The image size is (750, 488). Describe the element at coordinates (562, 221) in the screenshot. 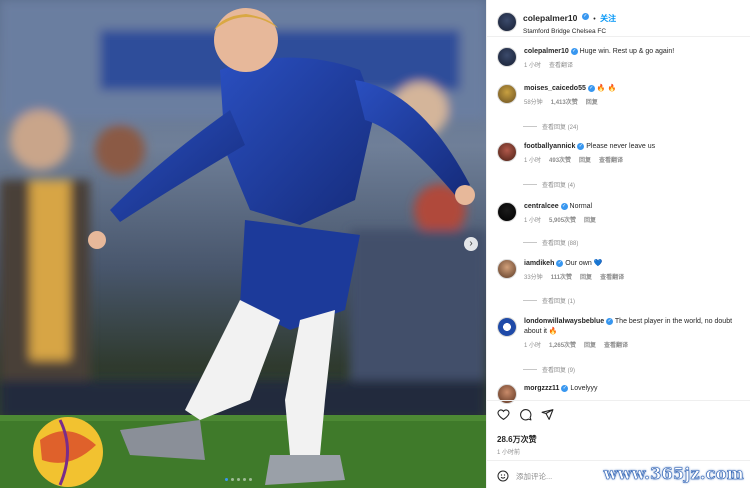

I see `comment-likes: 5,905次赞` at that location.